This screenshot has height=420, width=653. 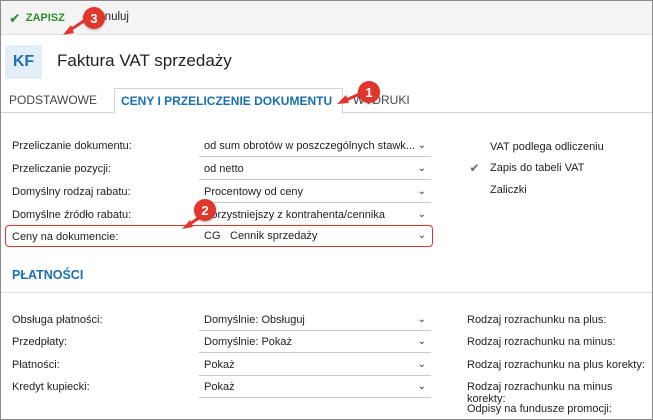 What do you see at coordinates (540, 393) in the screenshot?
I see `settlement-minus-correction-label: Rodzaj rozrachunku na minus korekty:` at bounding box center [540, 393].